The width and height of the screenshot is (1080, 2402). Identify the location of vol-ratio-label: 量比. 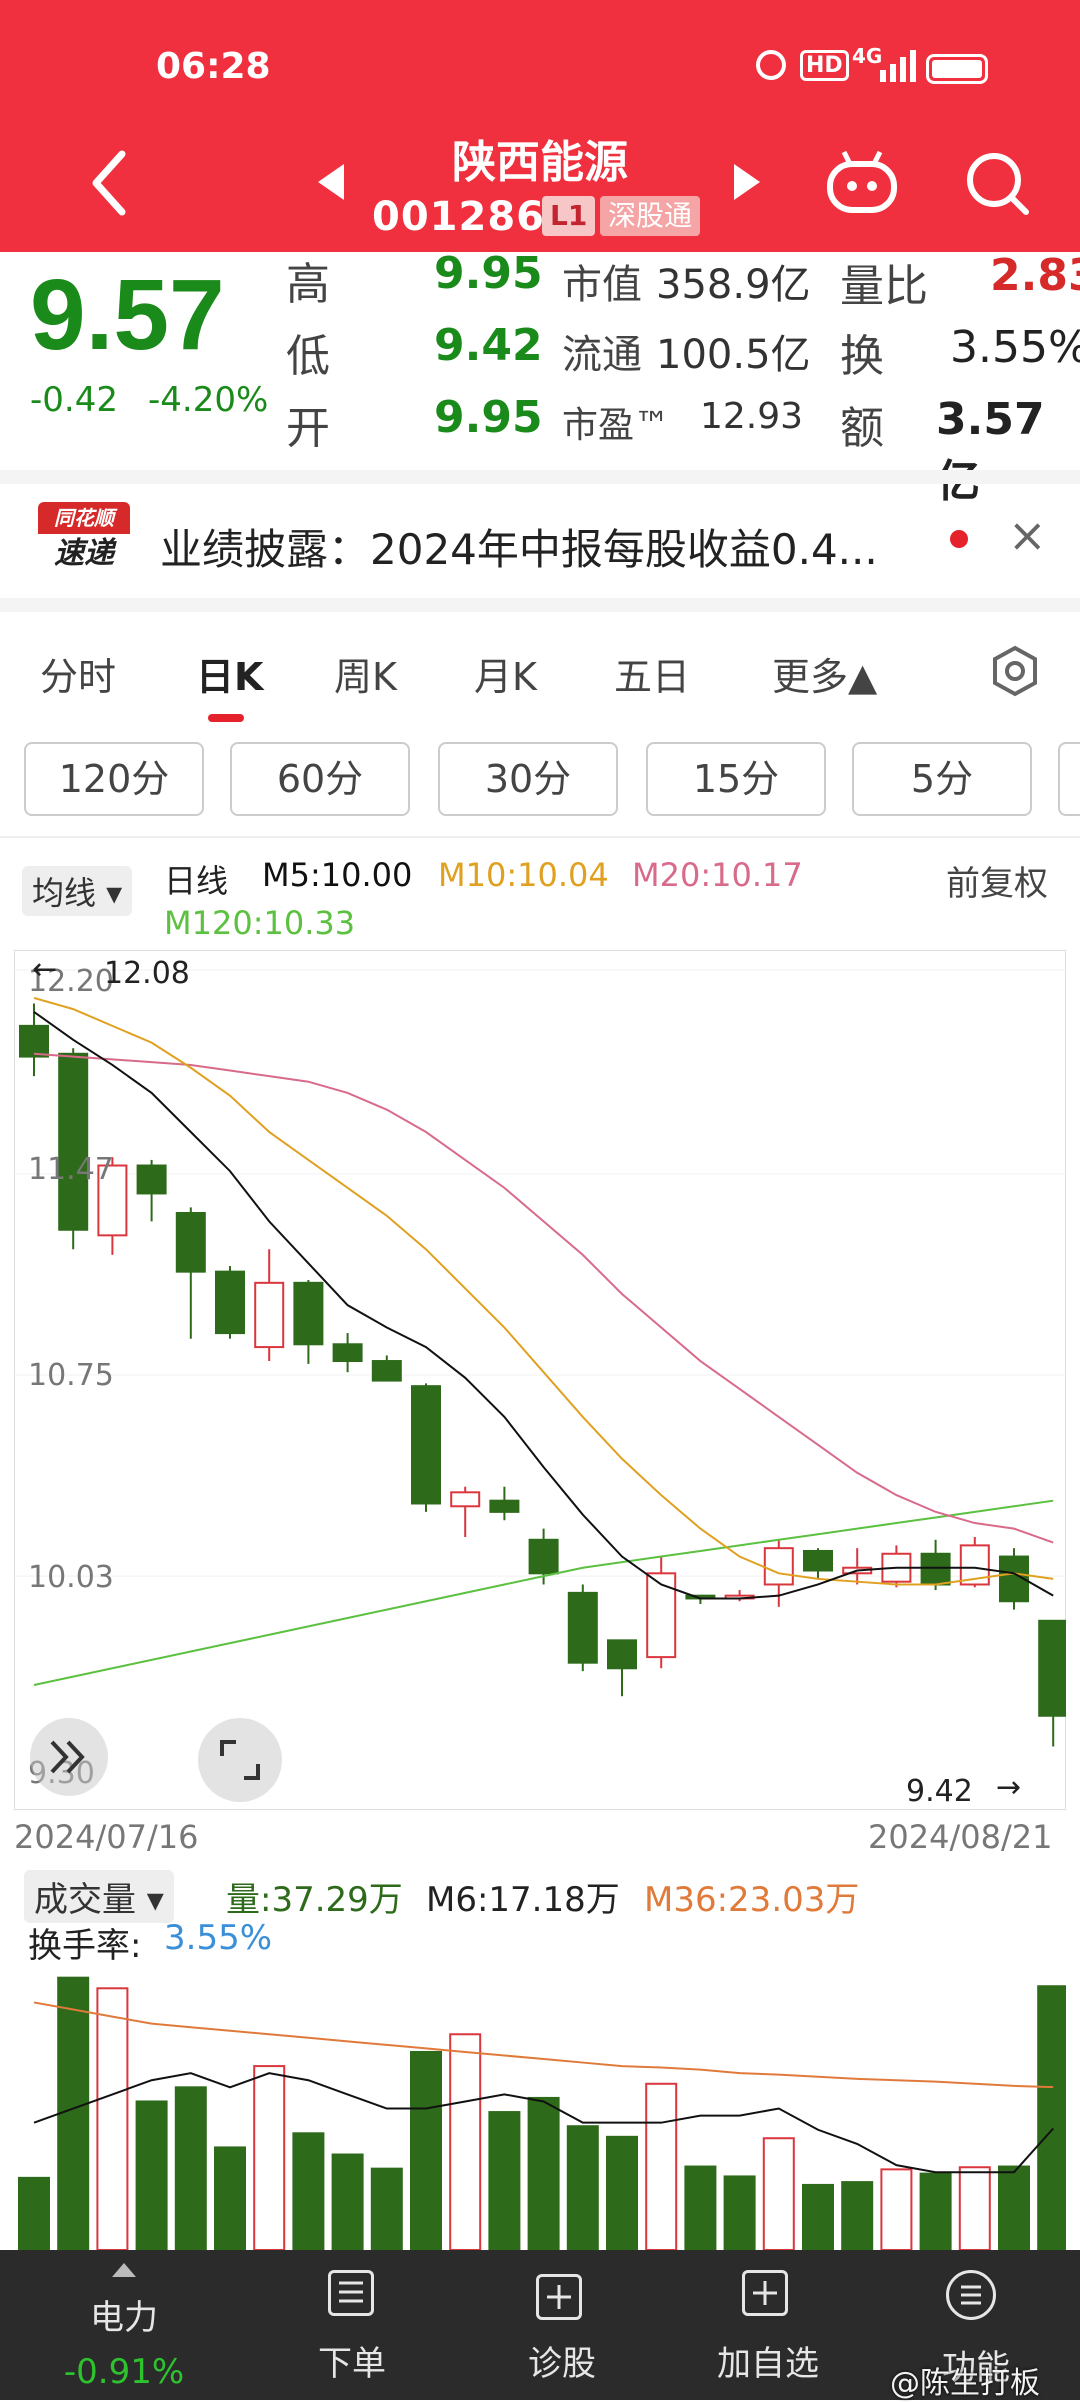
(884, 286).